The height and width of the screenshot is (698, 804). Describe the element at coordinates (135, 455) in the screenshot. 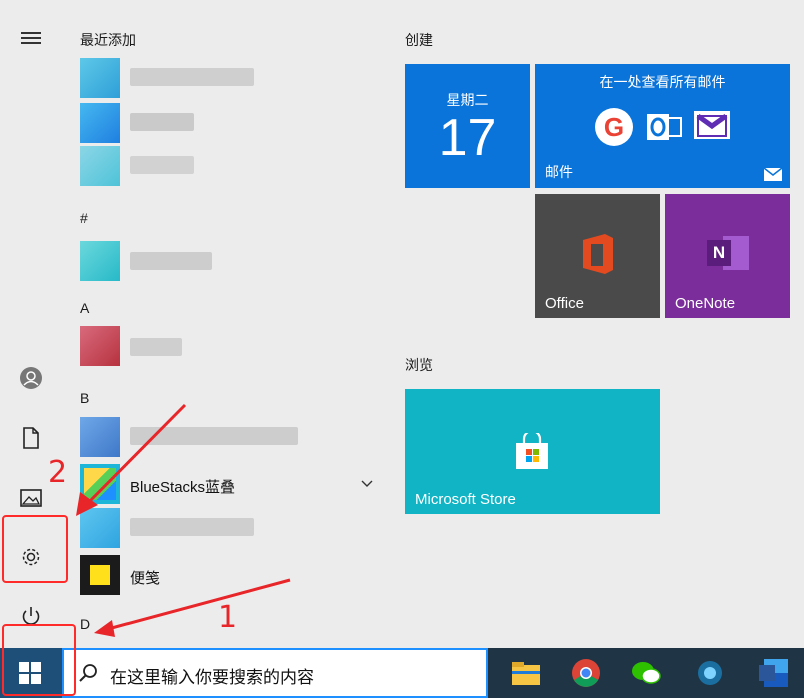

I see `arrow-to-settings` at that location.